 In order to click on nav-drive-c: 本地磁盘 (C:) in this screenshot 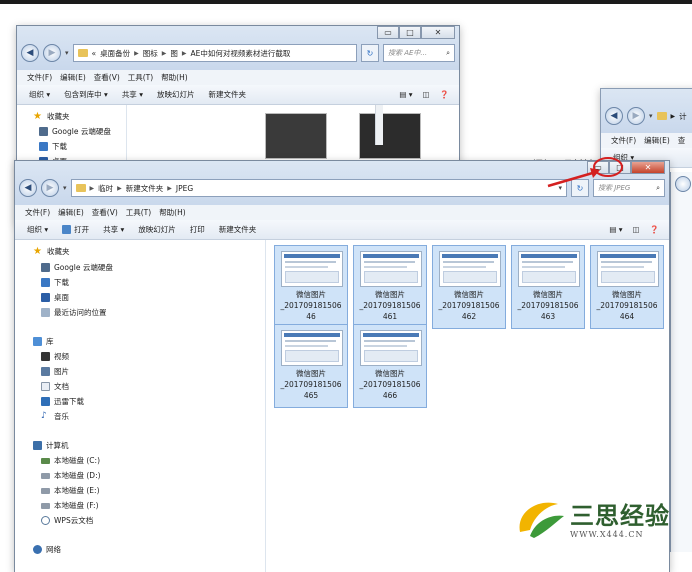, I will do `click(70, 460)`.